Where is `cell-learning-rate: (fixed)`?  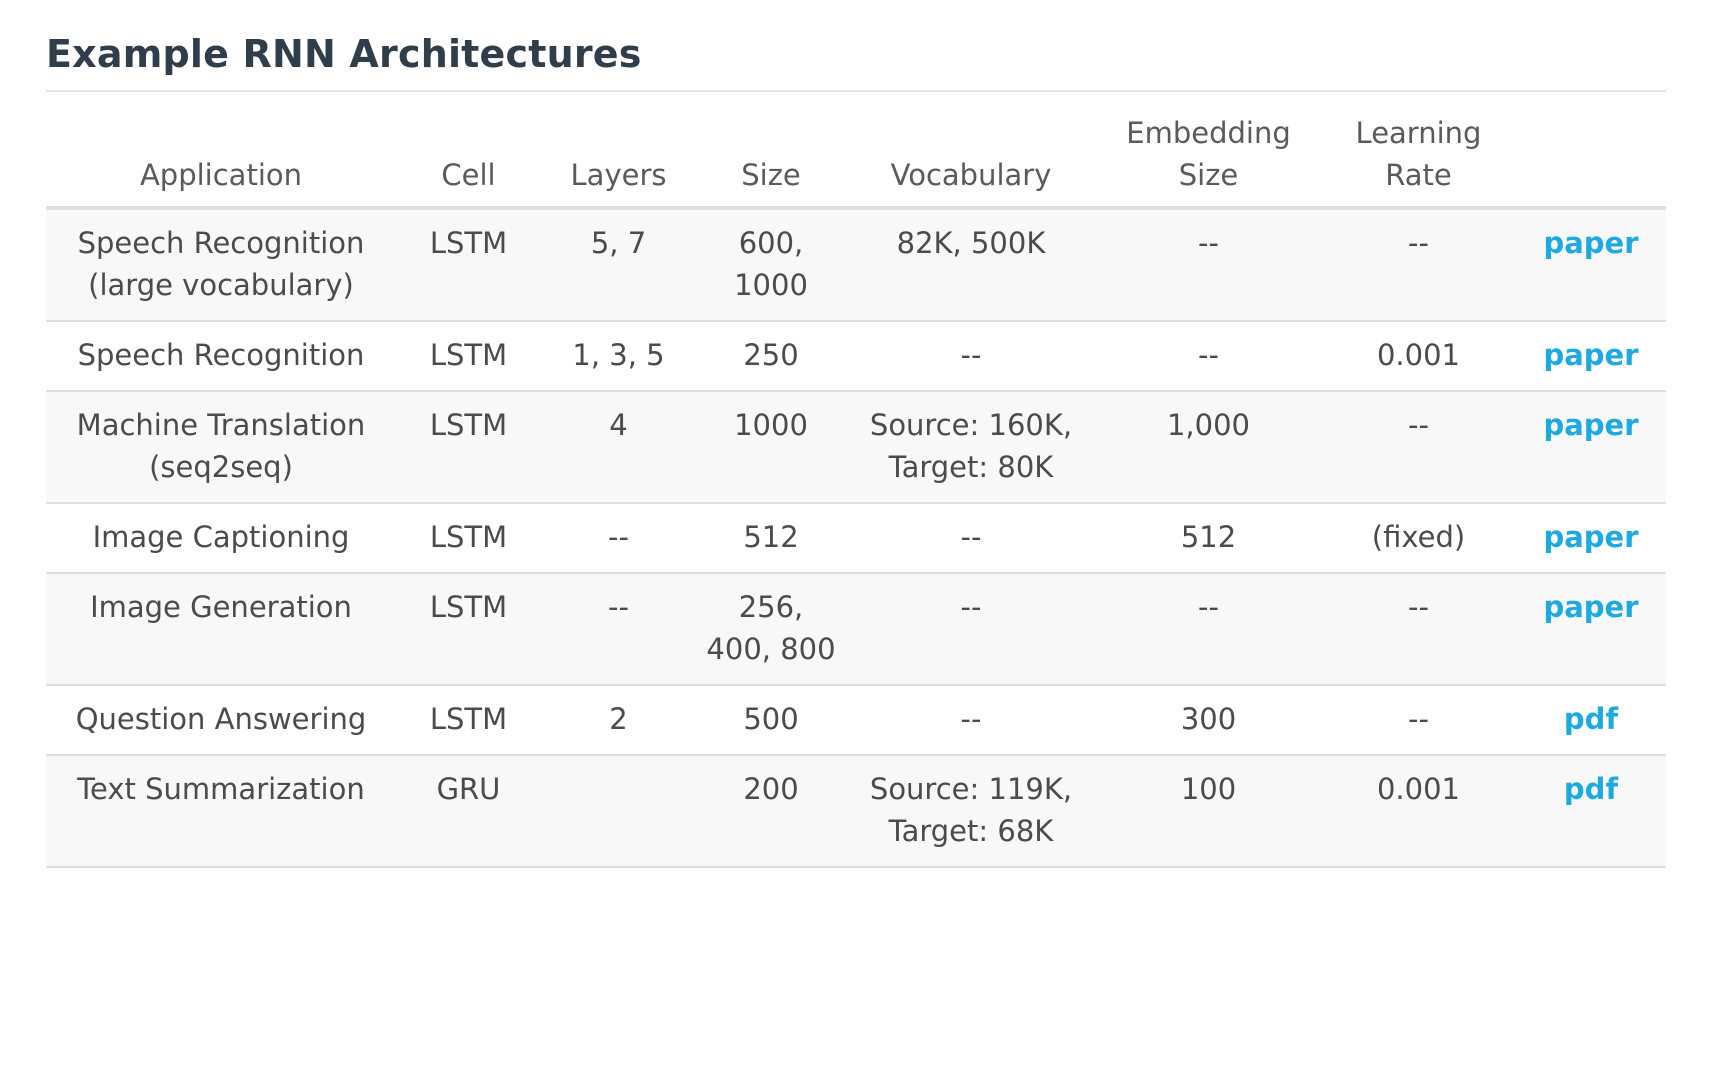
cell-learning-rate: (fixed) is located at coordinates (1418, 538).